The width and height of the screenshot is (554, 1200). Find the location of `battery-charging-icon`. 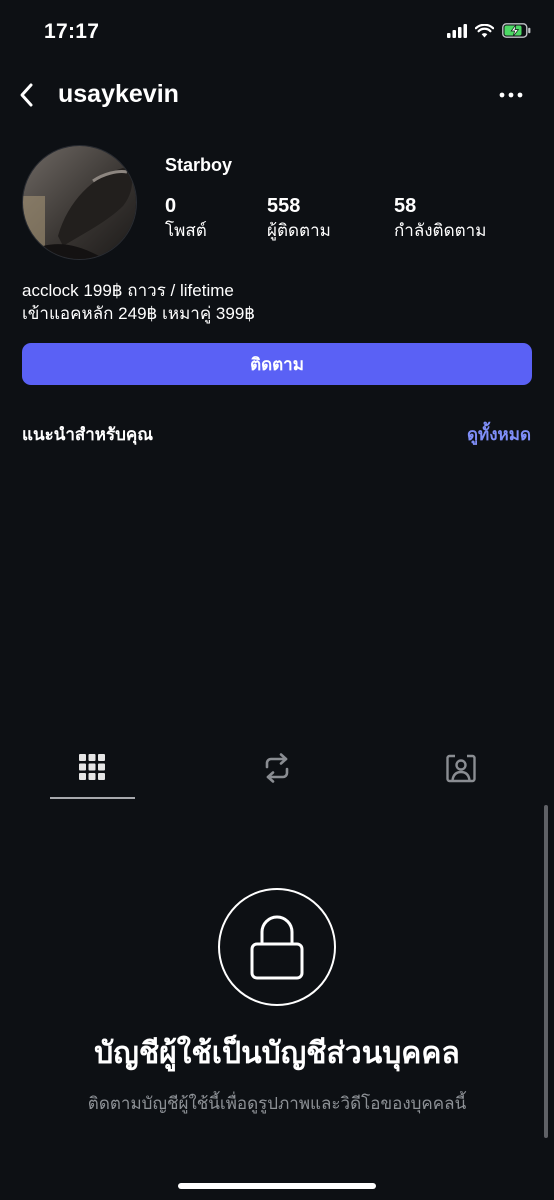

battery-charging-icon is located at coordinates (517, 33).